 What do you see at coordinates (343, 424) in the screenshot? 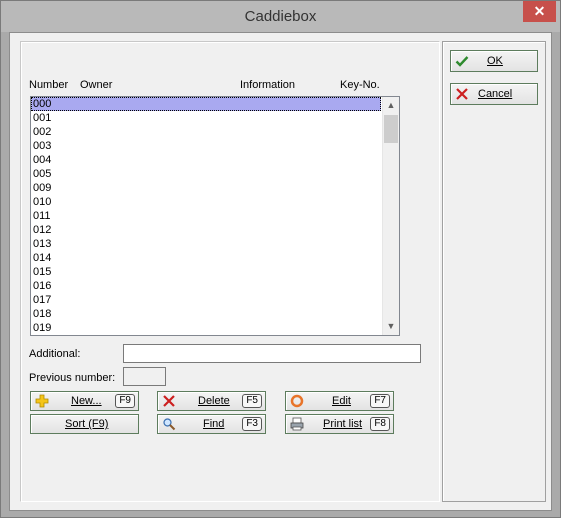
I see `print-list-button-label: Print list` at bounding box center [343, 424].